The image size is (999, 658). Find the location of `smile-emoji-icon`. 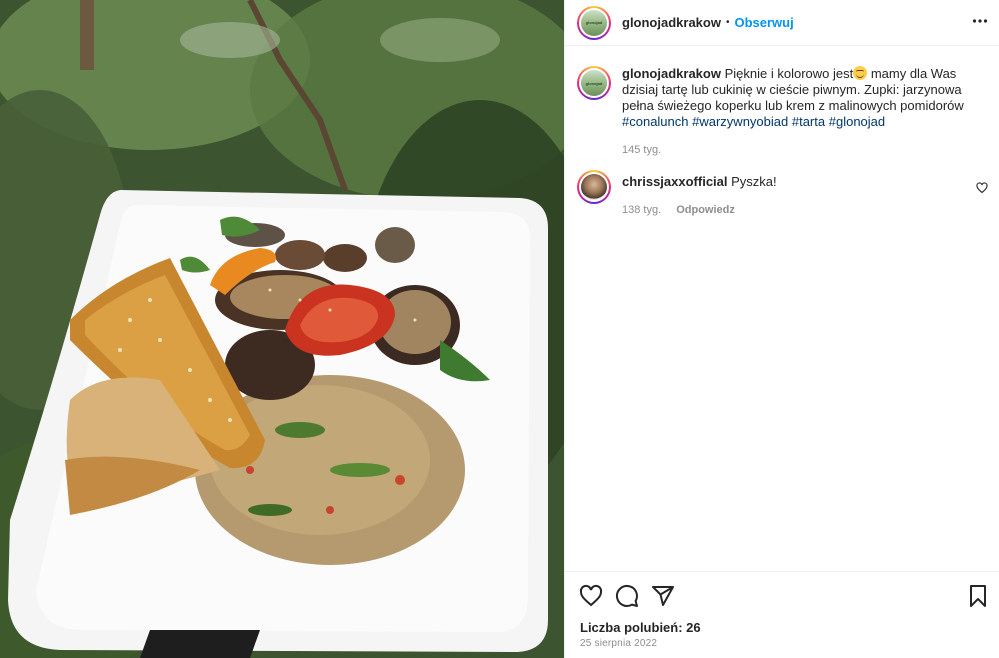

smile-emoji-icon is located at coordinates (860, 73).